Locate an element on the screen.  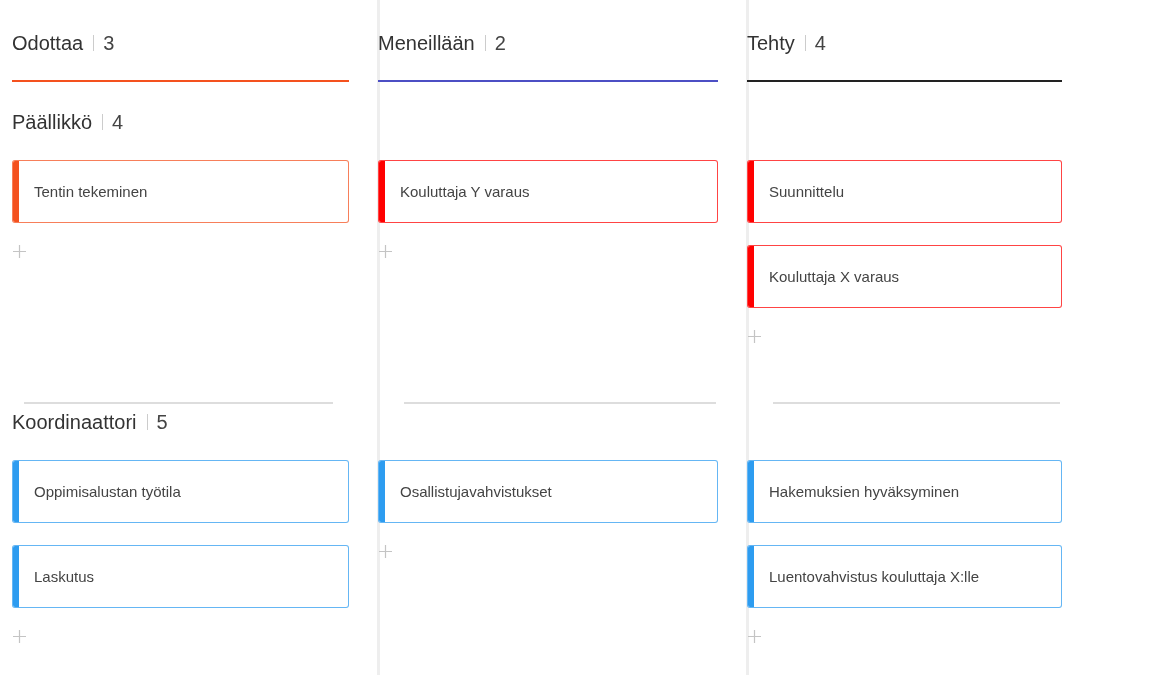
card-title: Oppimisalustan työtila is located at coordinates (107, 491).